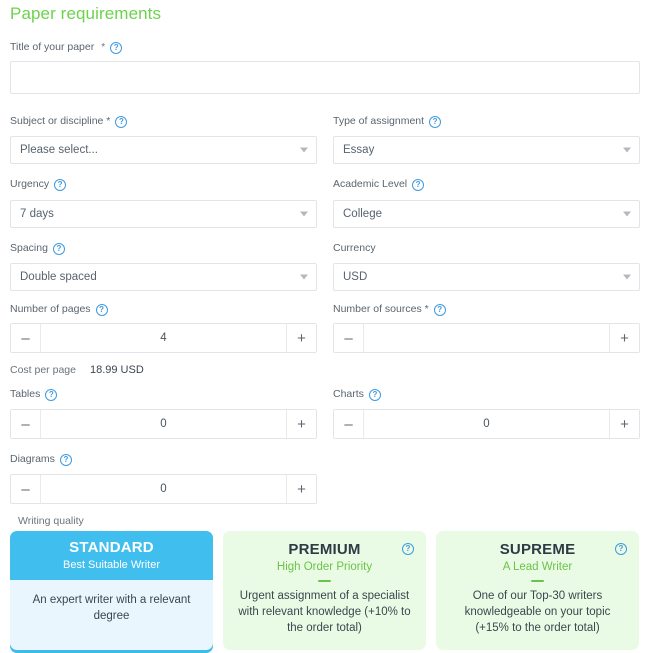  I want to click on label-title-of-paper: Title of your paper * ?, so click(325, 47).